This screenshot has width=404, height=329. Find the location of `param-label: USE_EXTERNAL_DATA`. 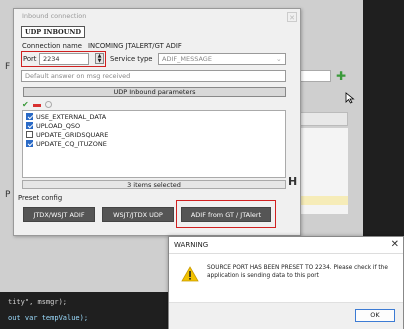

param-label: USE_EXTERNAL_DATA is located at coordinates (71, 117).